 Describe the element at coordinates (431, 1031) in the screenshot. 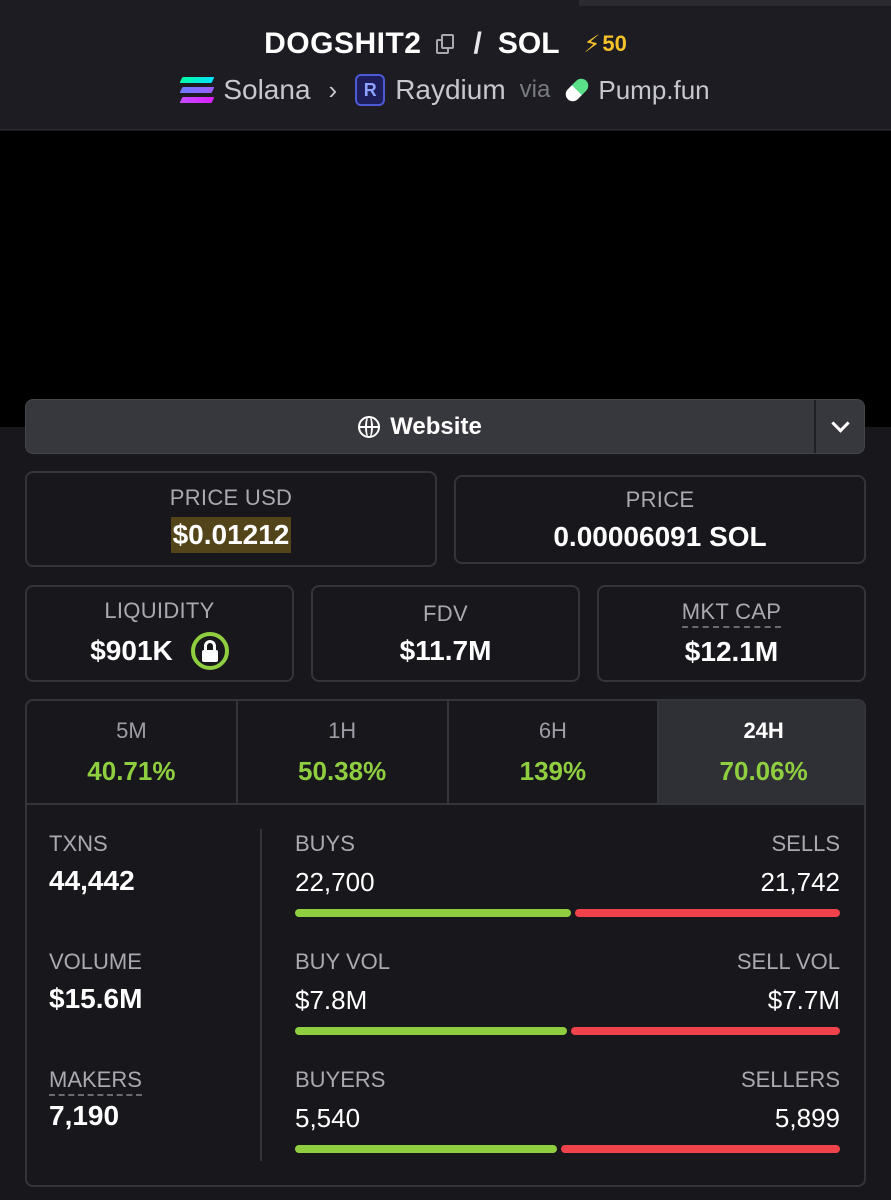

I see `buy-vol-bar-fill` at that location.